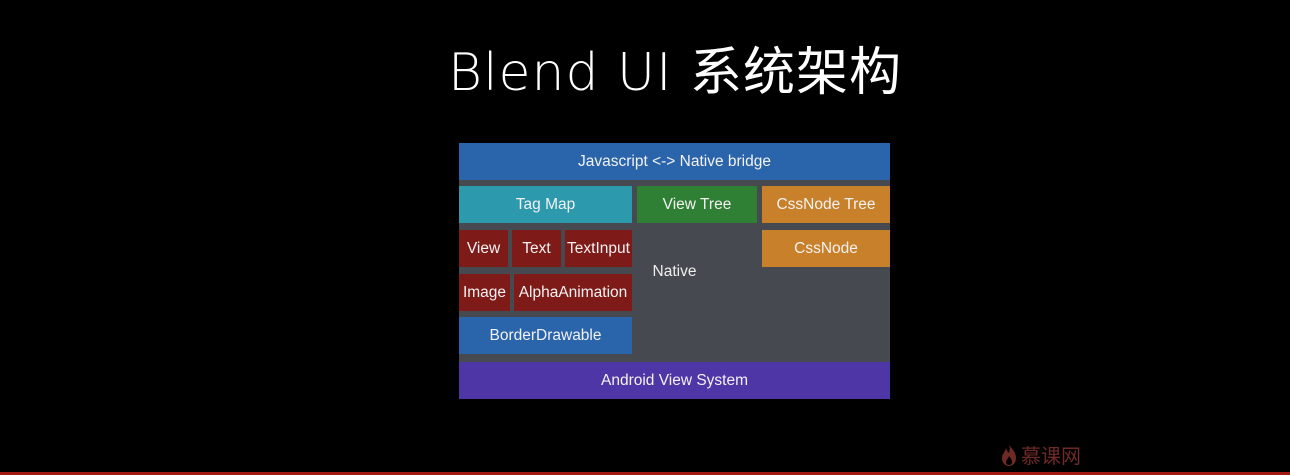 Image resolution: width=1290 pixels, height=475 pixels. Describe the element at coordinates (536, 248) in the screenshot. I see `text-component: Text` at that location.